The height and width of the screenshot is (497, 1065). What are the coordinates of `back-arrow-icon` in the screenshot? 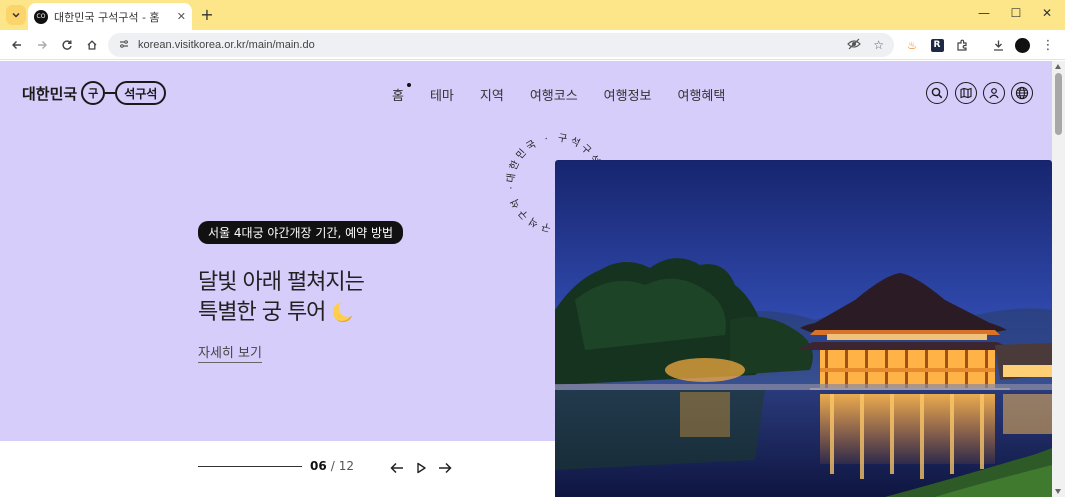 It's located at (17, 45).